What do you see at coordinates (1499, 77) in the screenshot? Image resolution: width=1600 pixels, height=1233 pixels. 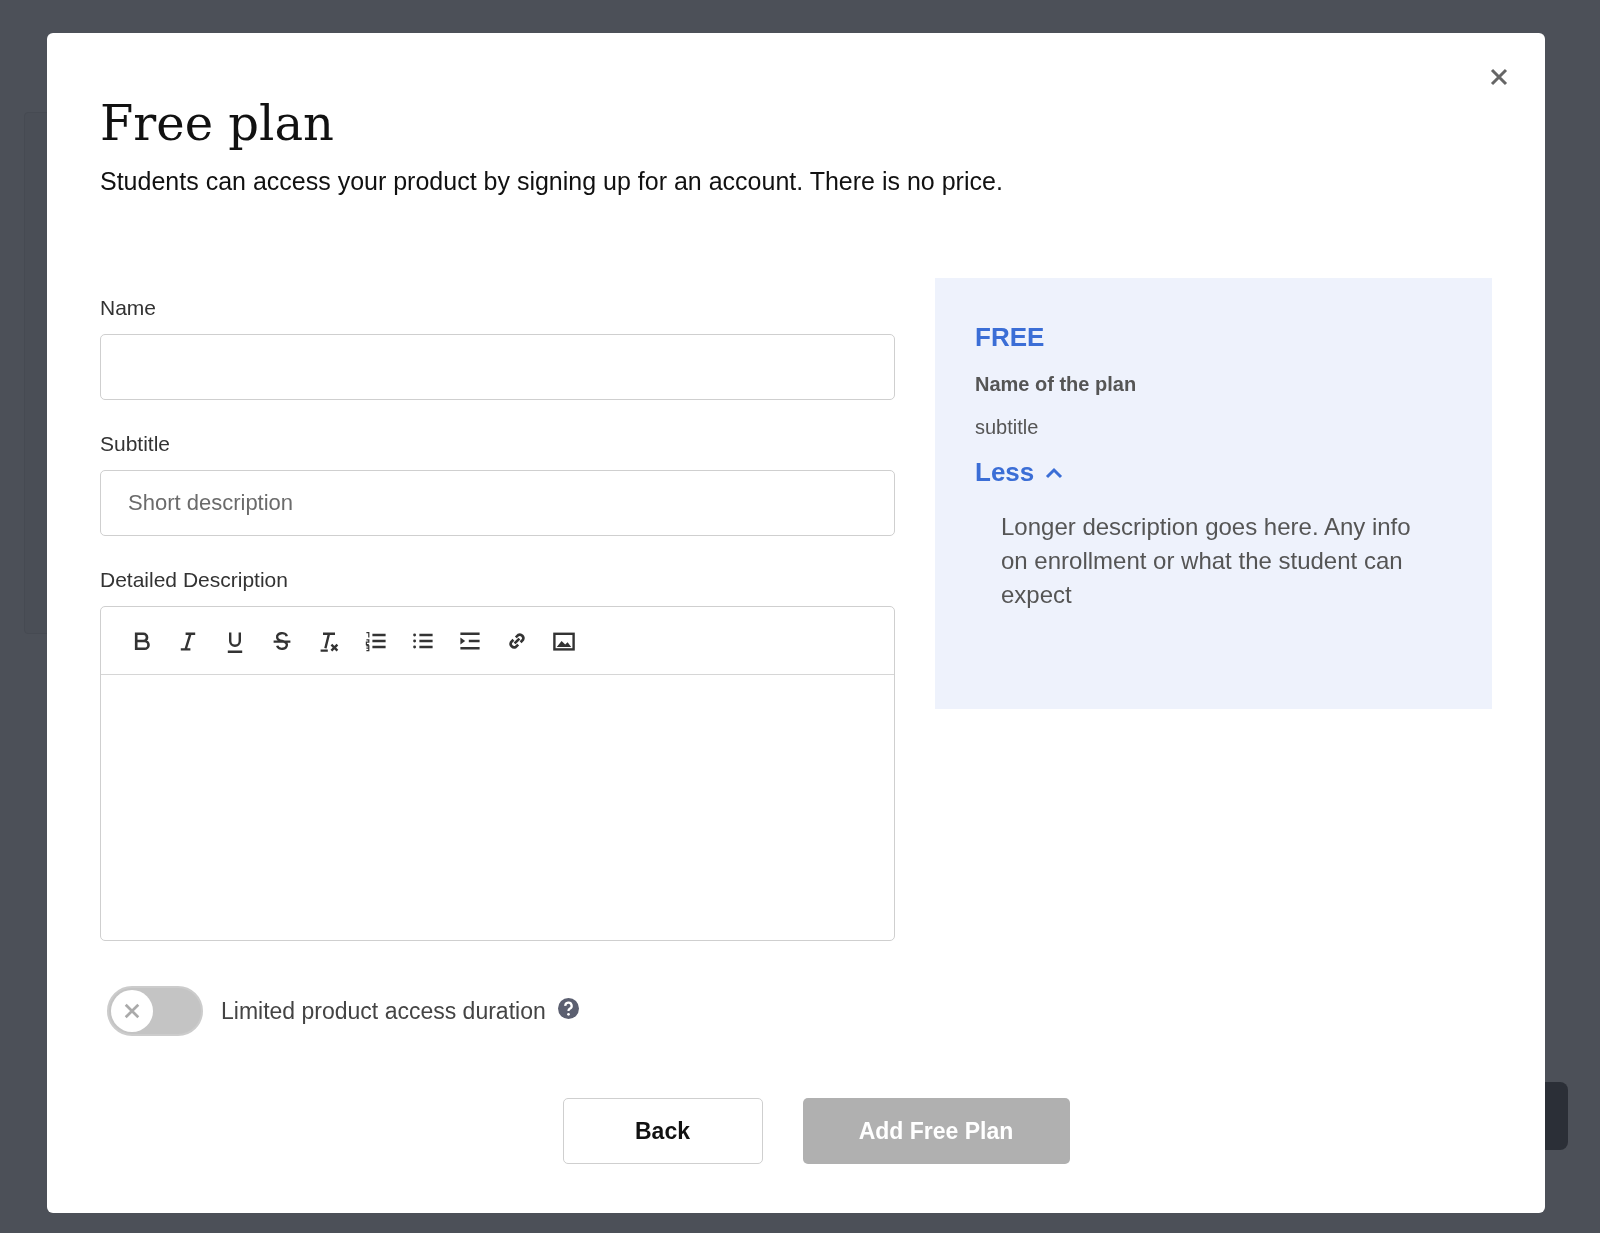 I see `close-icon` at bounding box center [1499, 77].